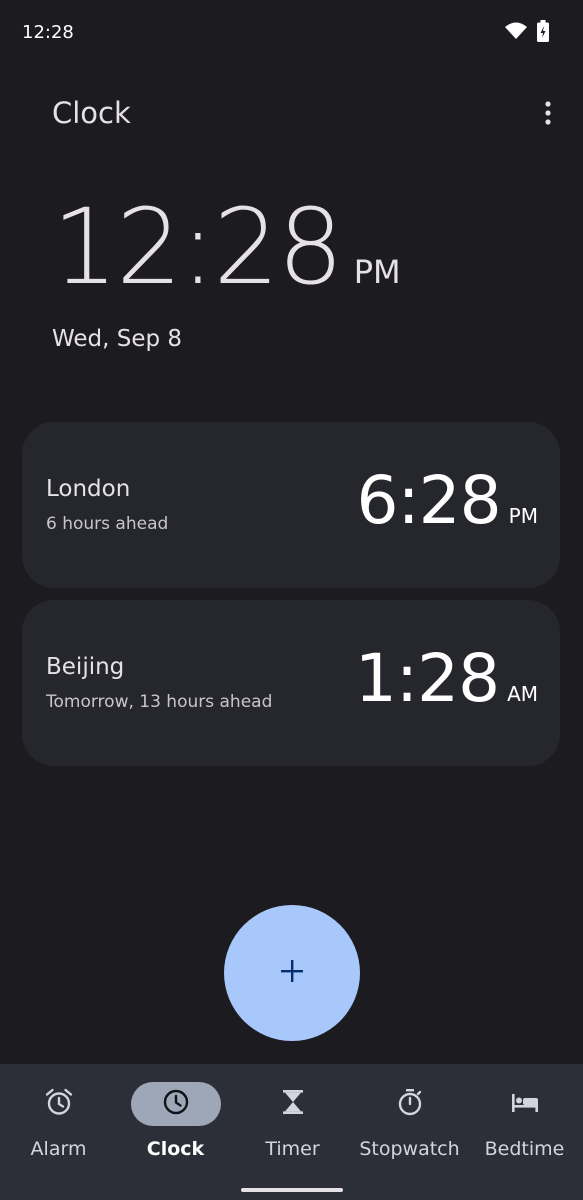 This screenshot has width=583, height=1200. I want to click on more-vert-icon, so click(548, 115).